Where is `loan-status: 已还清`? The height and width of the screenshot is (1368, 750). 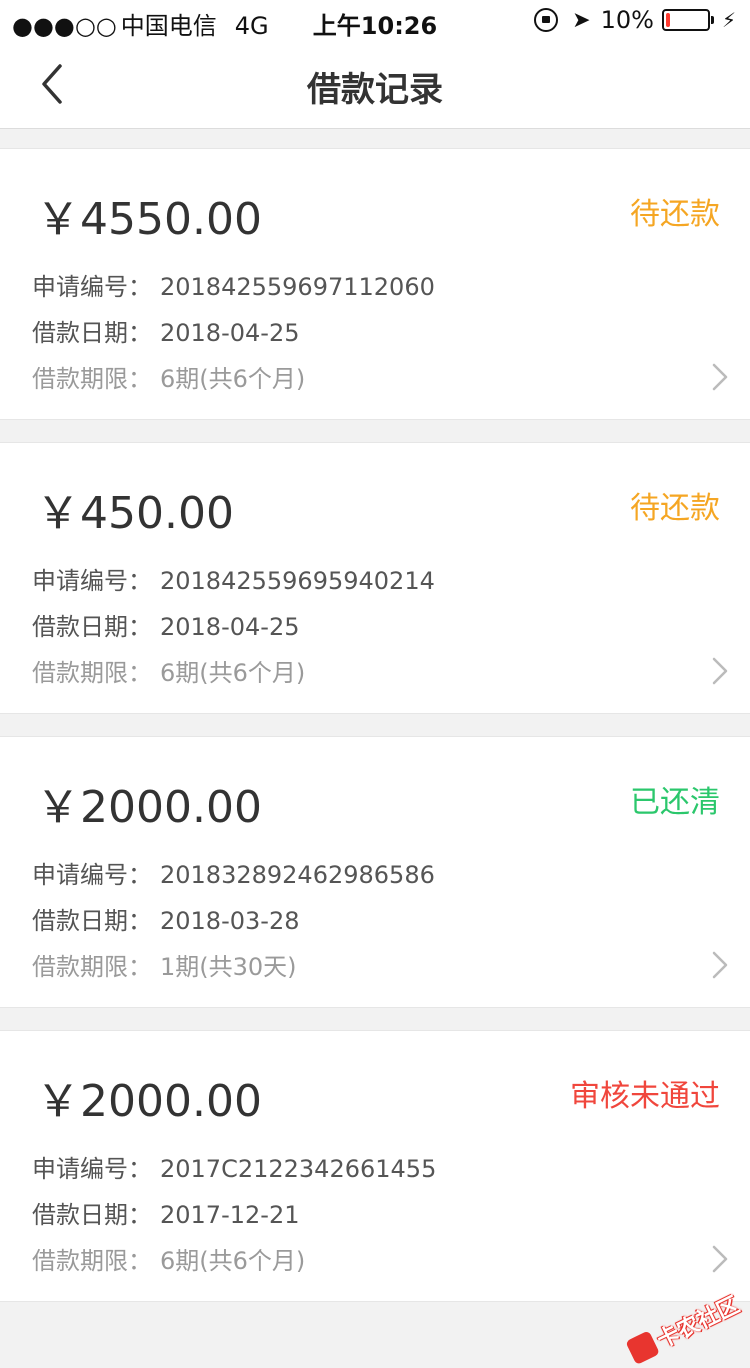
loan-status: 已还清 is located at coordinates (675, 802).